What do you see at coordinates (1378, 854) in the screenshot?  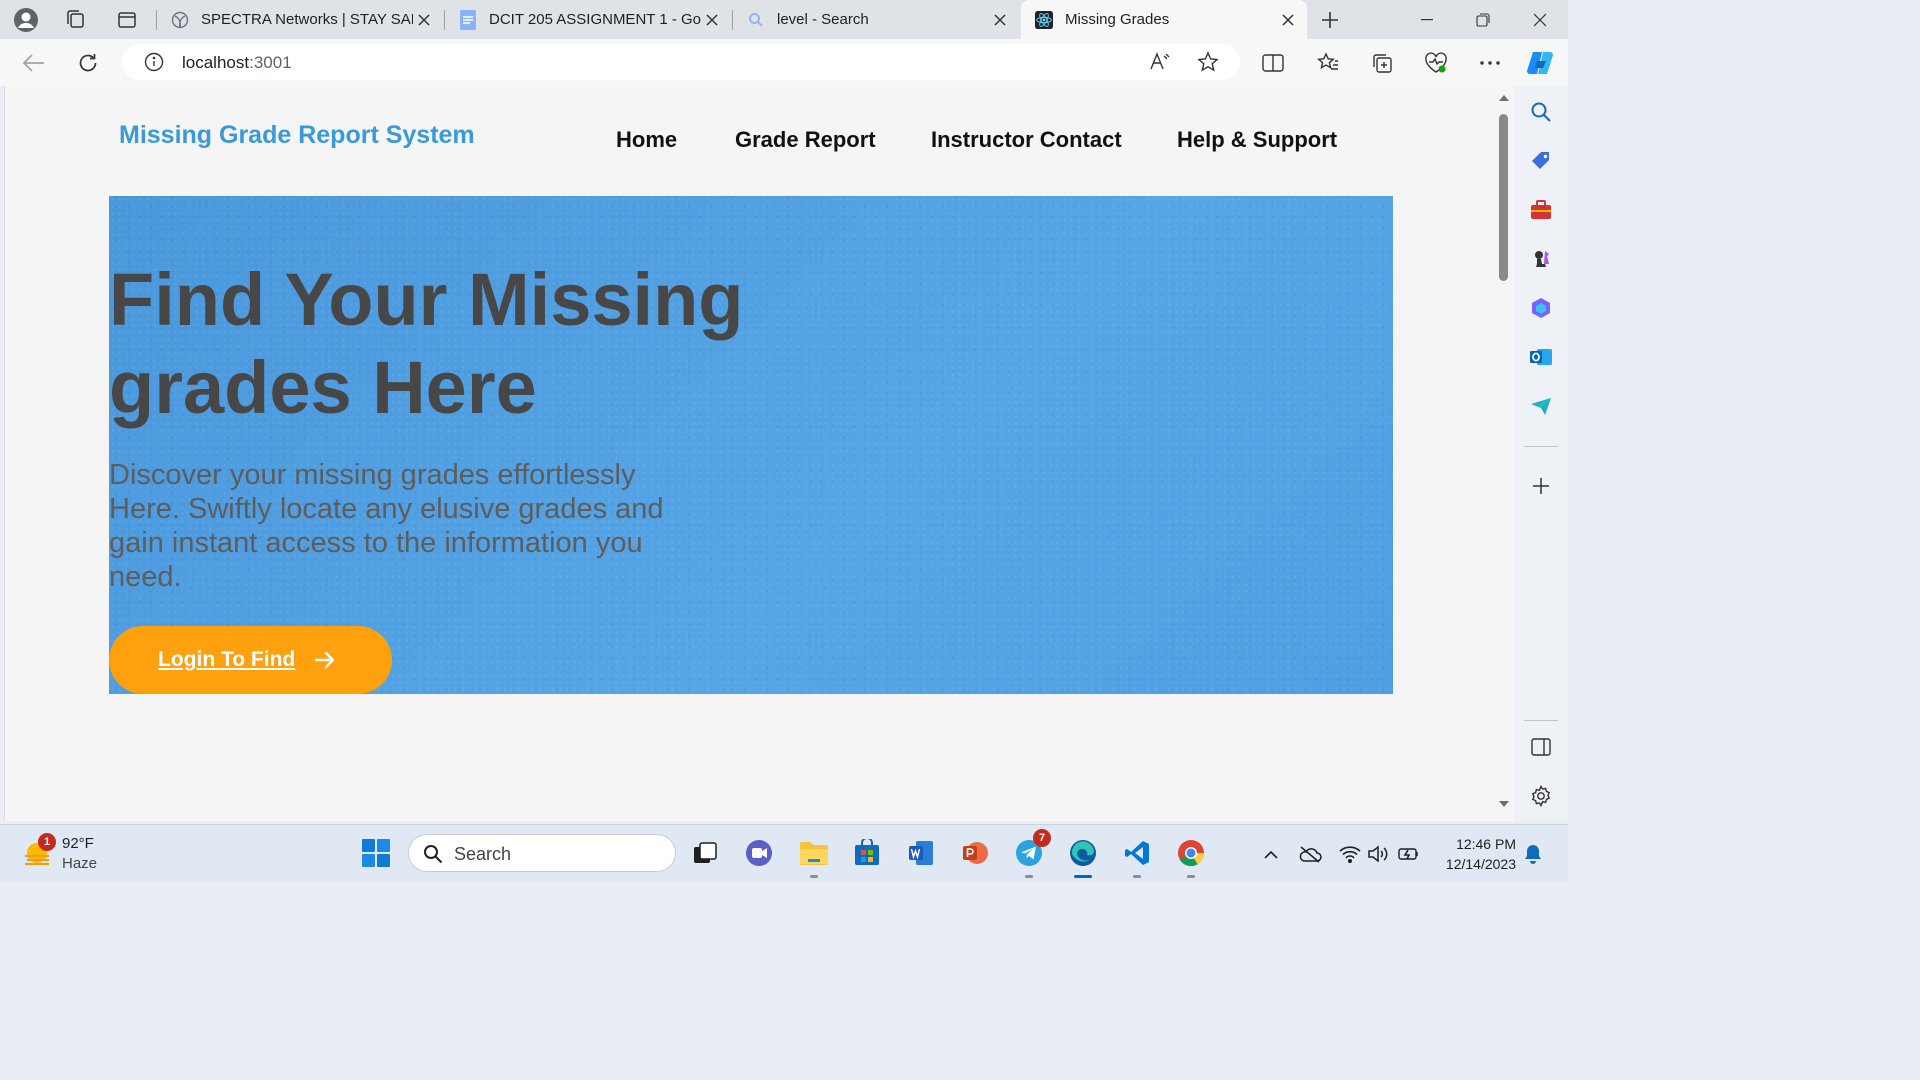 I see `volume-icon` at bounding box center [1378, 854].